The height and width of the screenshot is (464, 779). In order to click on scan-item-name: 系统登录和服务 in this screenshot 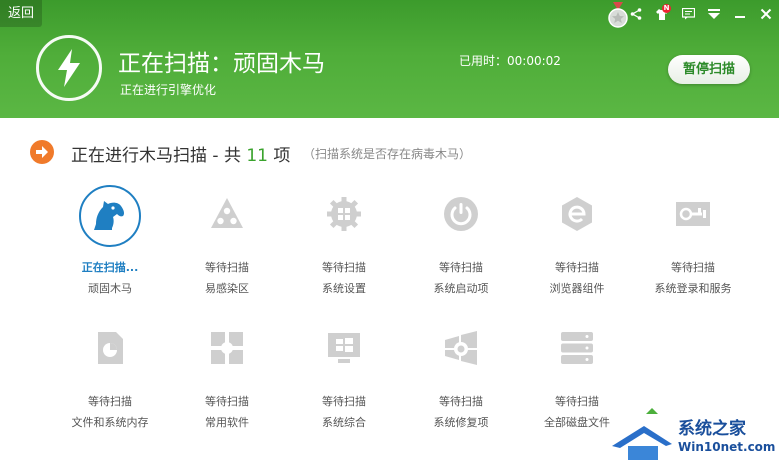, I will do `click(693, 288)`.